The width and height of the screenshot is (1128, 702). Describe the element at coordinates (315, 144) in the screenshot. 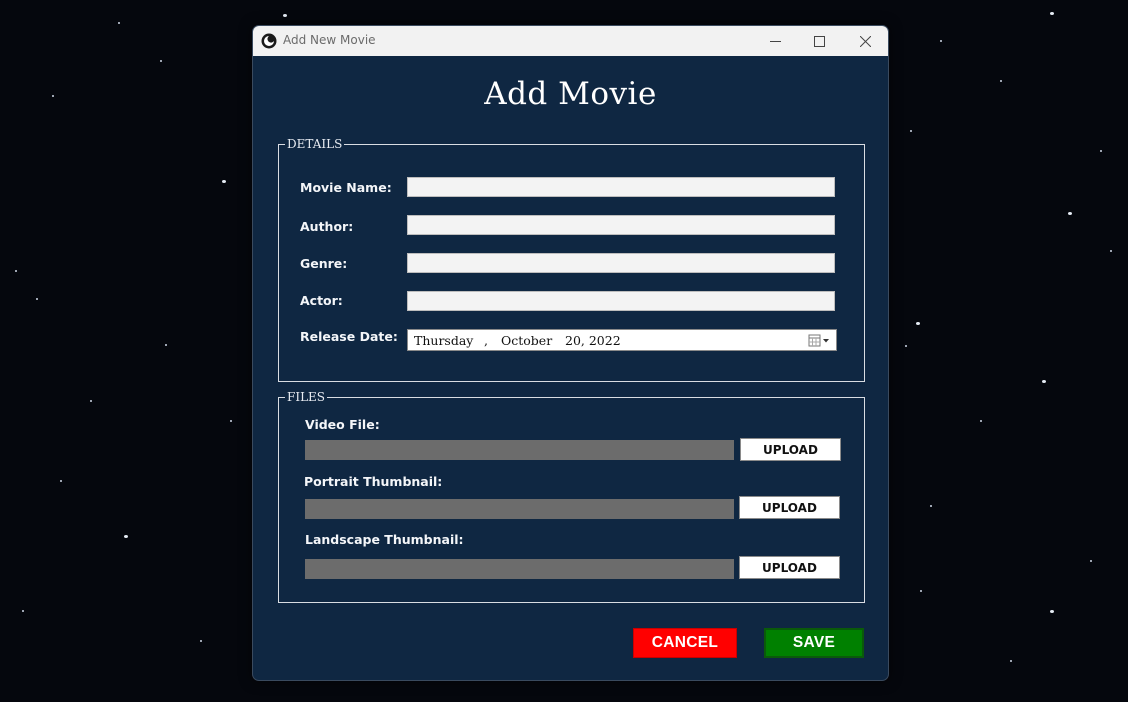

I see `details-legend: DETAILS` at that location.